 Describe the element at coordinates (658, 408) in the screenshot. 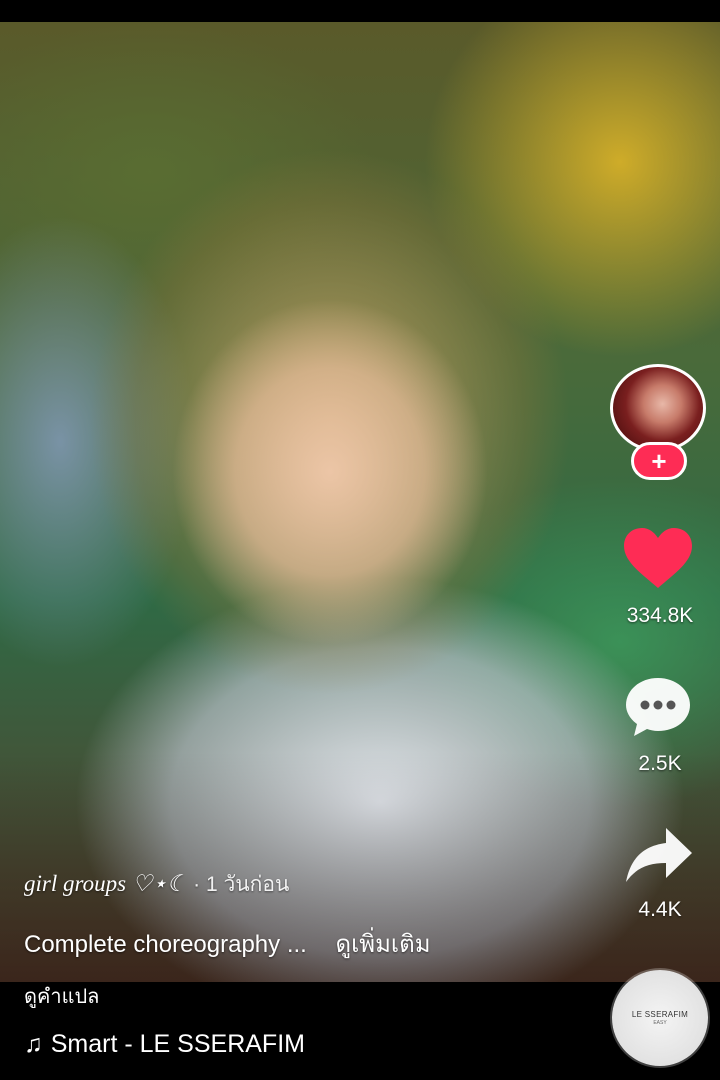

I see `creator-avatar` at that location.